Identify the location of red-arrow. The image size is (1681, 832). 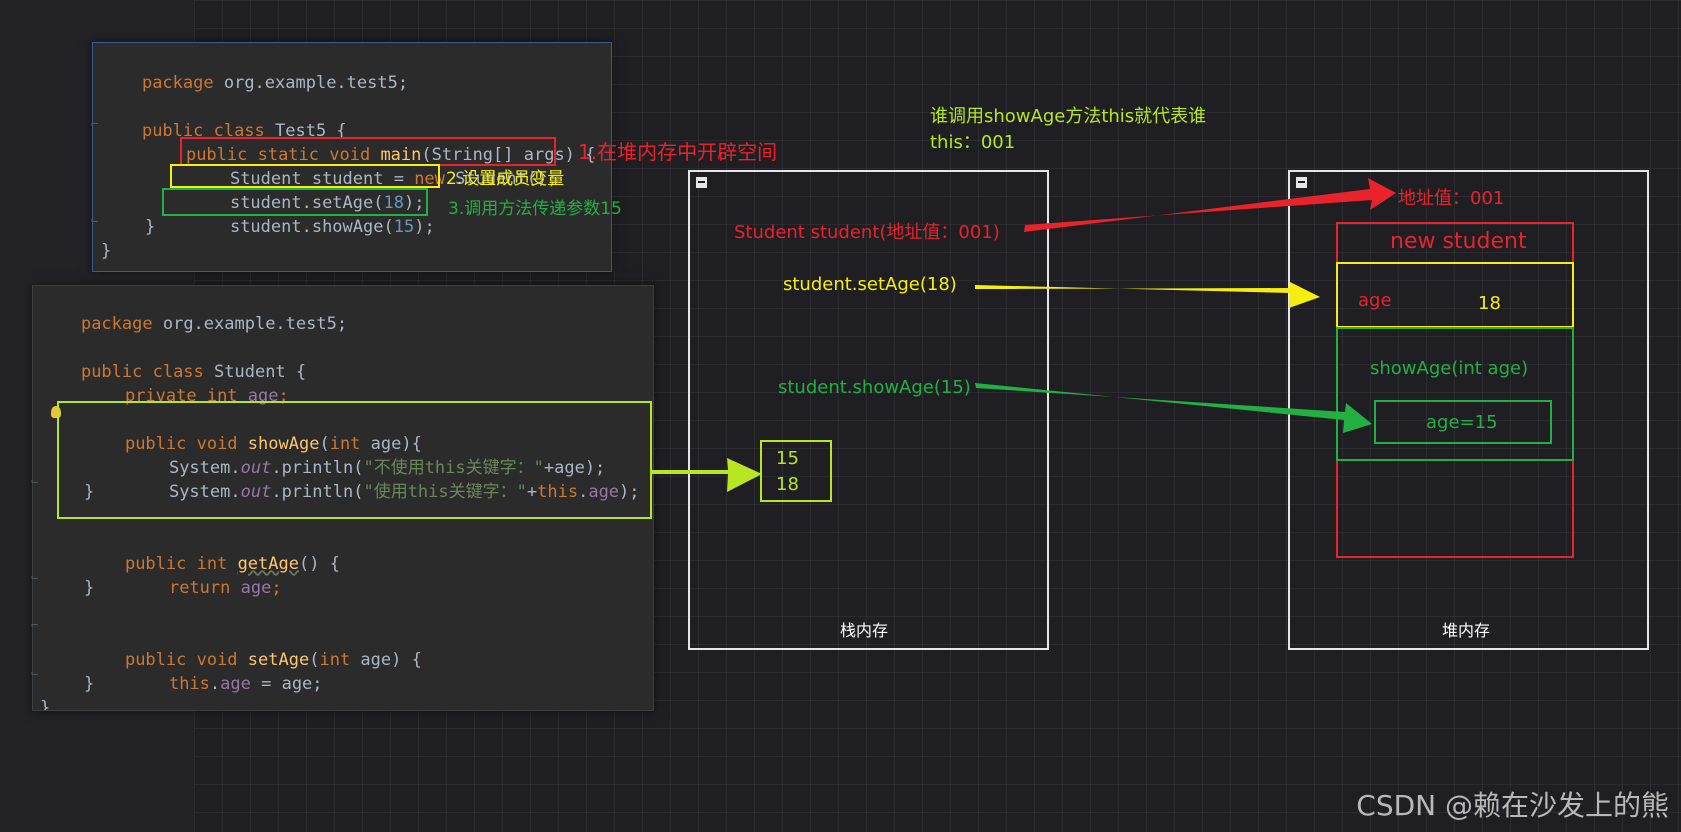
(1210, 205).